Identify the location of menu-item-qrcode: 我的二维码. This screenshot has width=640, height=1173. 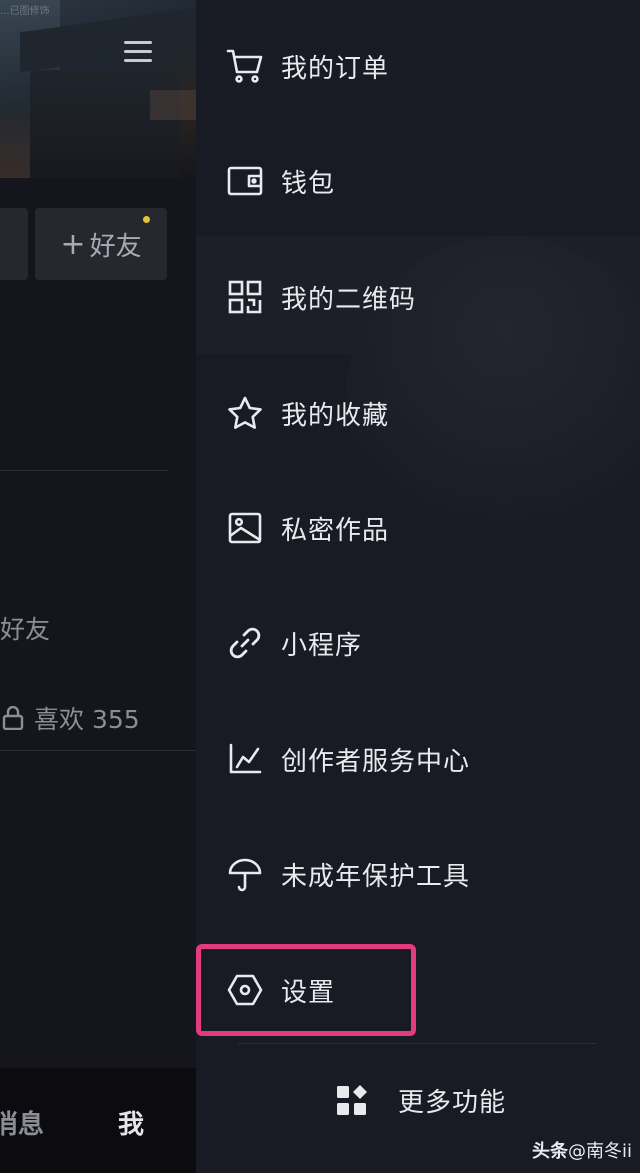
(418, 297).